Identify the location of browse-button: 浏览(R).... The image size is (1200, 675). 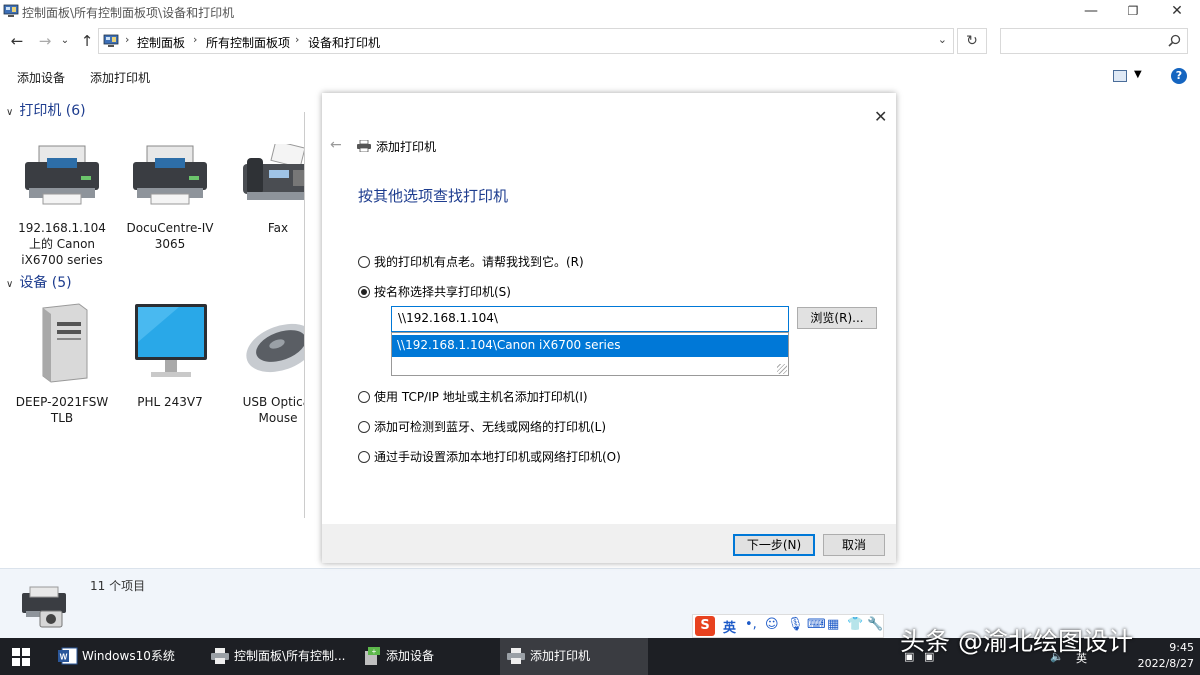
(837, 318).